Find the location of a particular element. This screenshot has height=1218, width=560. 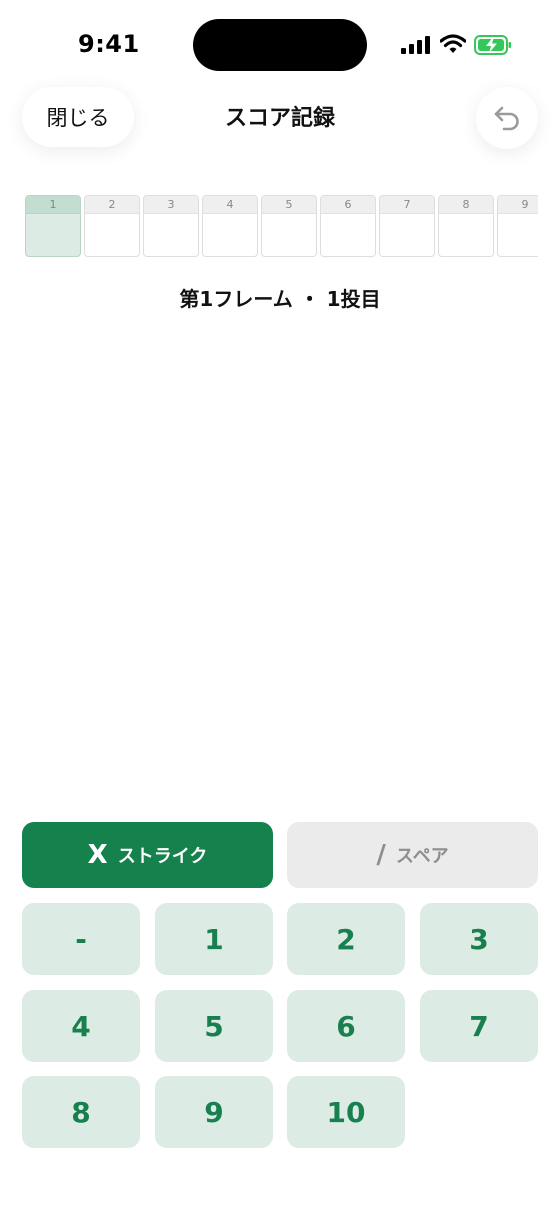

frame-cell-8: 8 is located at coordinates (466, 226).